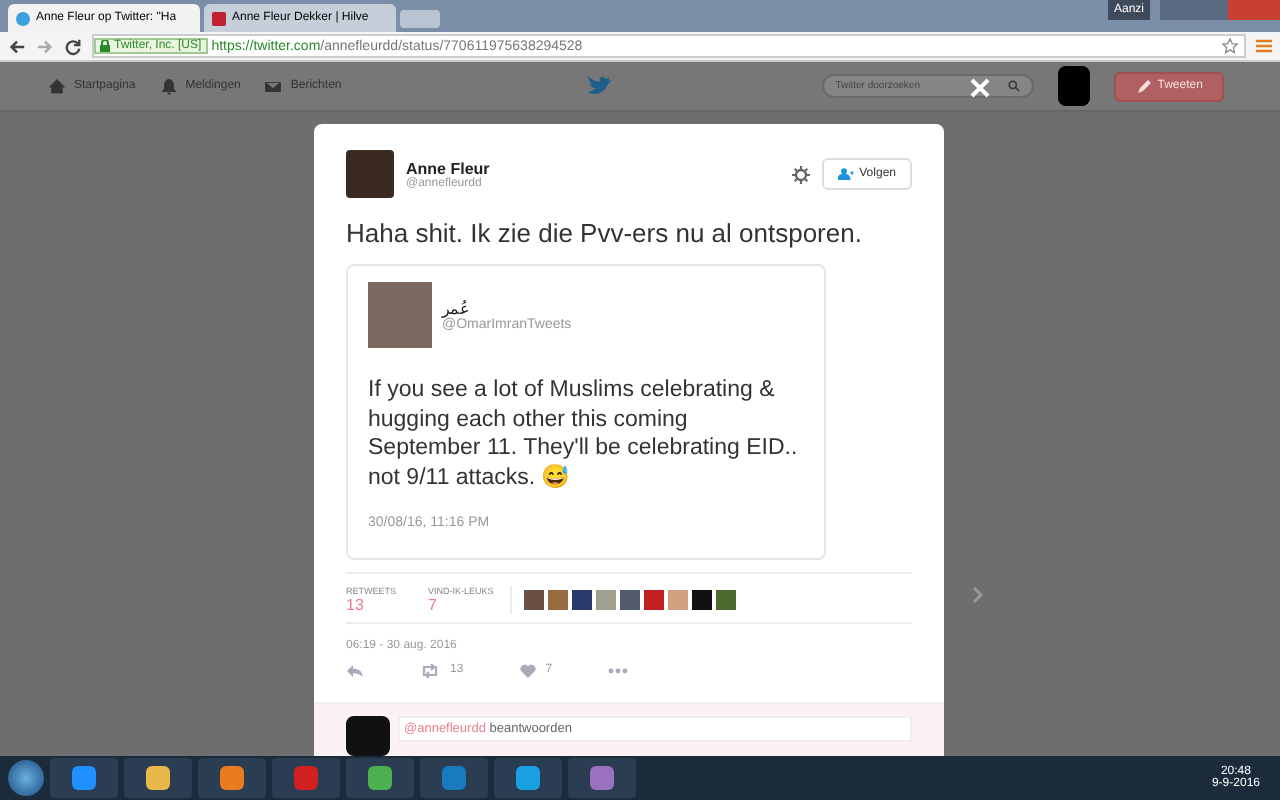 Image resolution: width=1280 pixels, height=800 pixels. I want to click on reload-icon, so click(73, 46).